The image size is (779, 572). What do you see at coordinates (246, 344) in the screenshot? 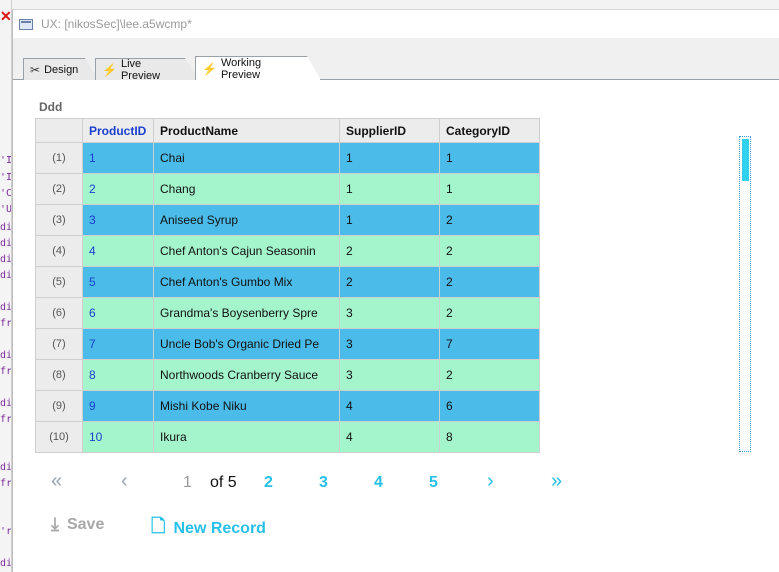
I see `cell-productname: Uncle Bob's Organic Dried Pe` at bounding box center [246, 344].